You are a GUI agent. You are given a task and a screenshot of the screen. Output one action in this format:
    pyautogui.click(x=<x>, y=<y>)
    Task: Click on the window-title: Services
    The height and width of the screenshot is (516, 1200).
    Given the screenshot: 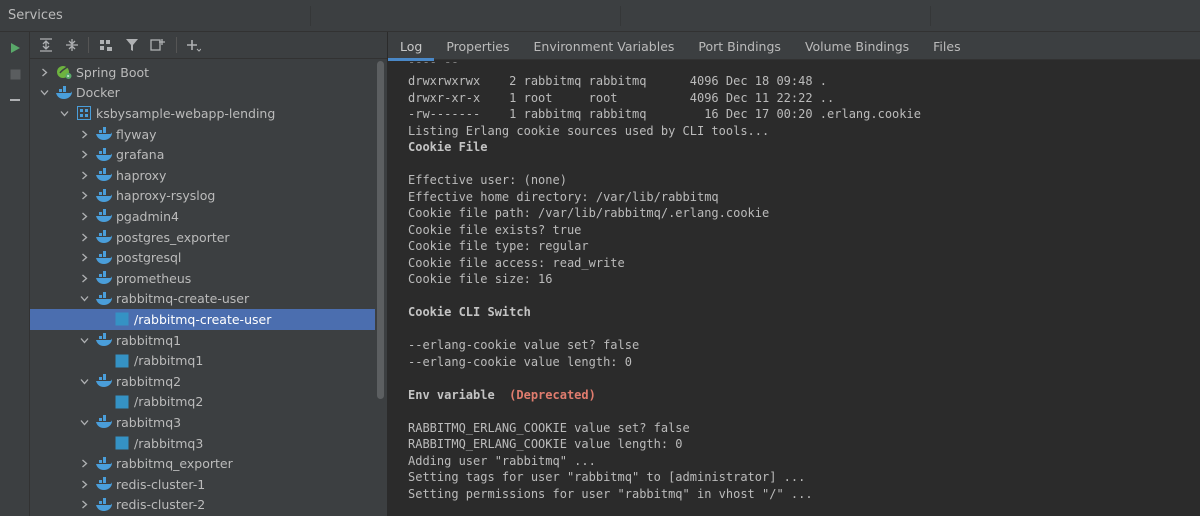 What is the action you would take?
    pyautogui.click(x=35, y=15)
    